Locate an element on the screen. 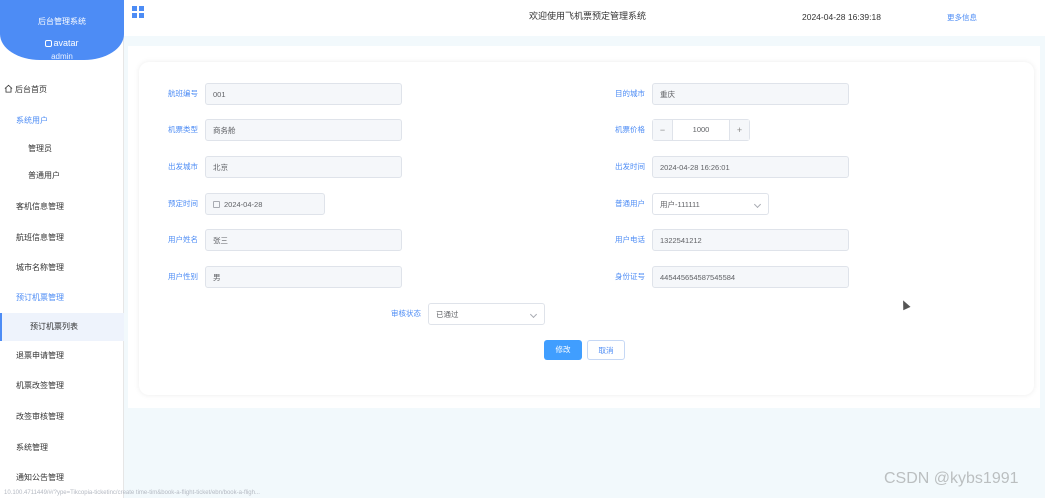  sidebar-group-booking: 预订机票管理 is located at coordinates (62, 298).